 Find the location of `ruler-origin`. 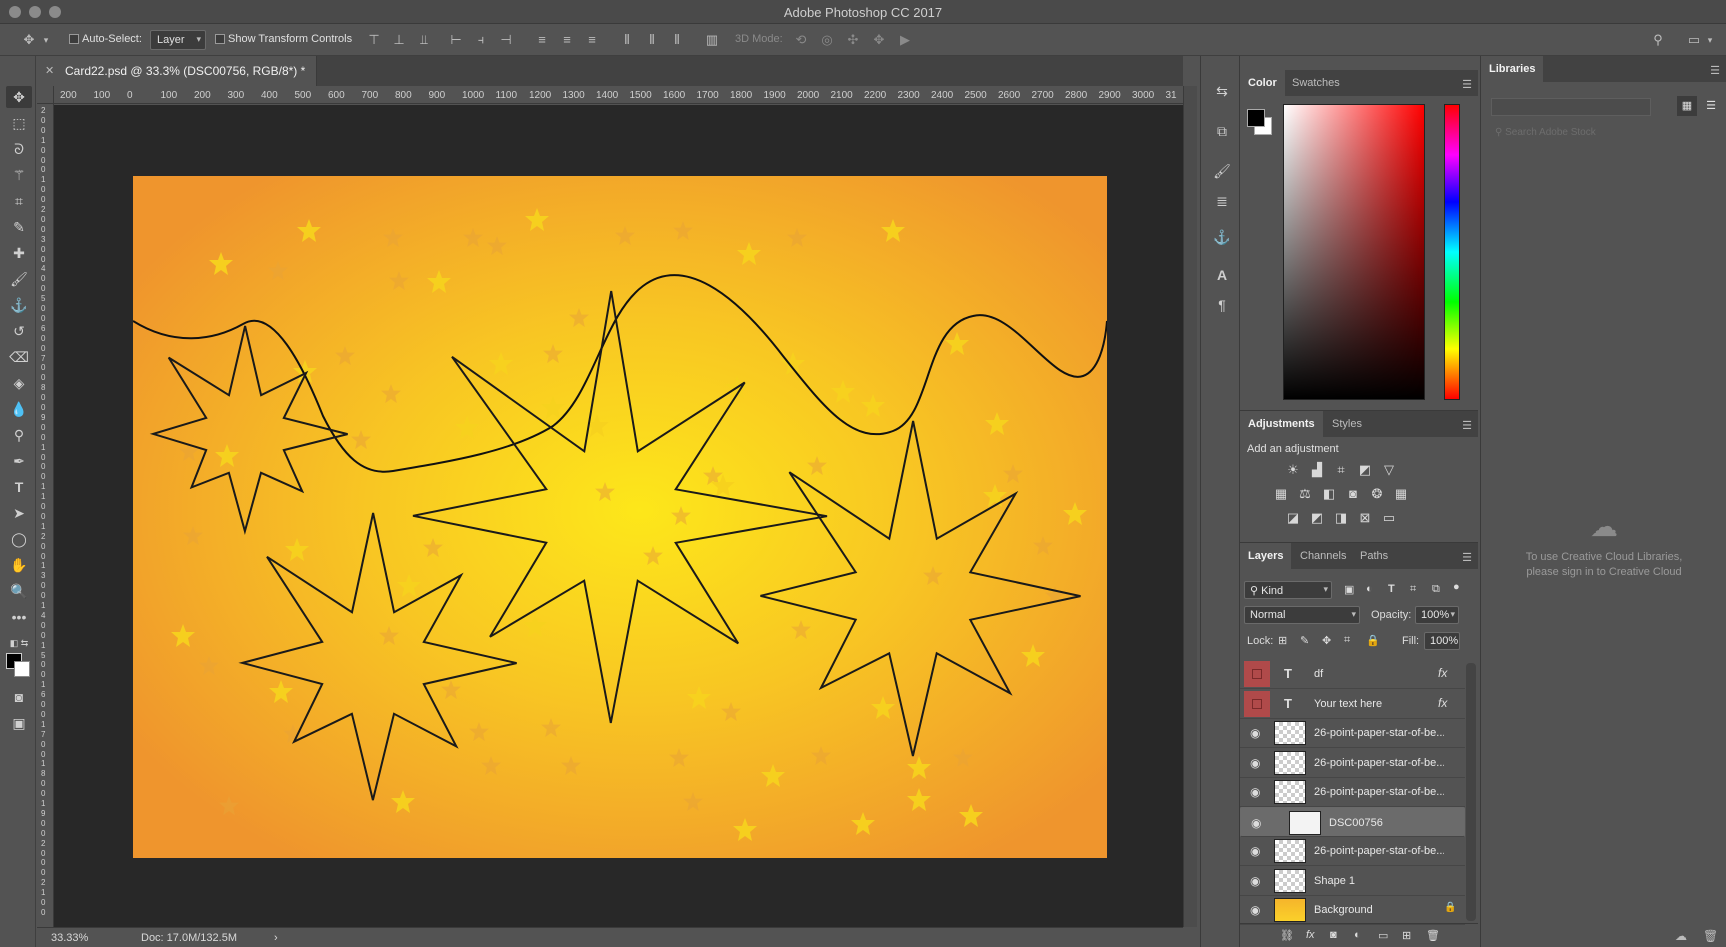

ruler-origin is located at coordinates (45, 95).